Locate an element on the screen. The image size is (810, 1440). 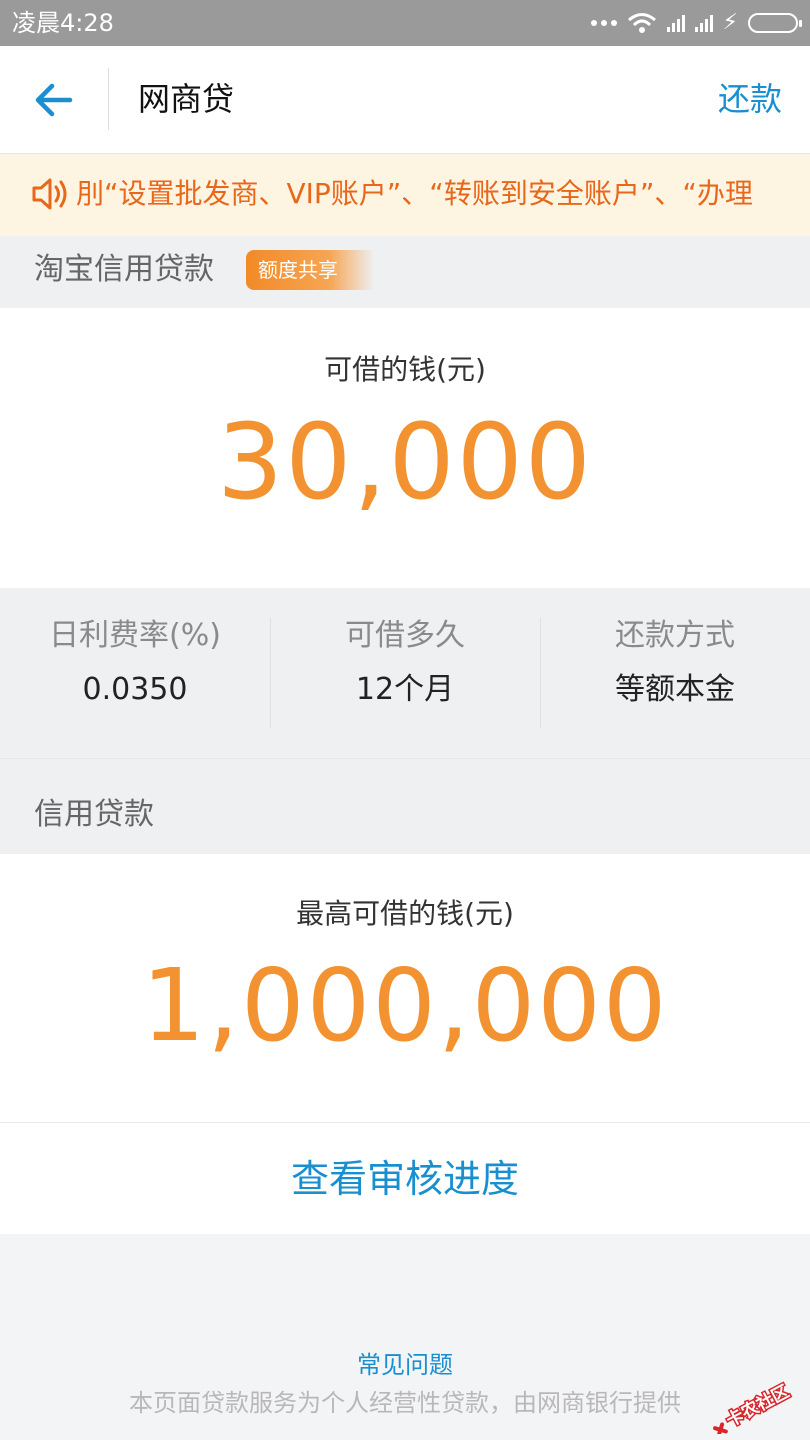
loan-period-term: 可借多久 12个月 is located at coordinates (405, 674).